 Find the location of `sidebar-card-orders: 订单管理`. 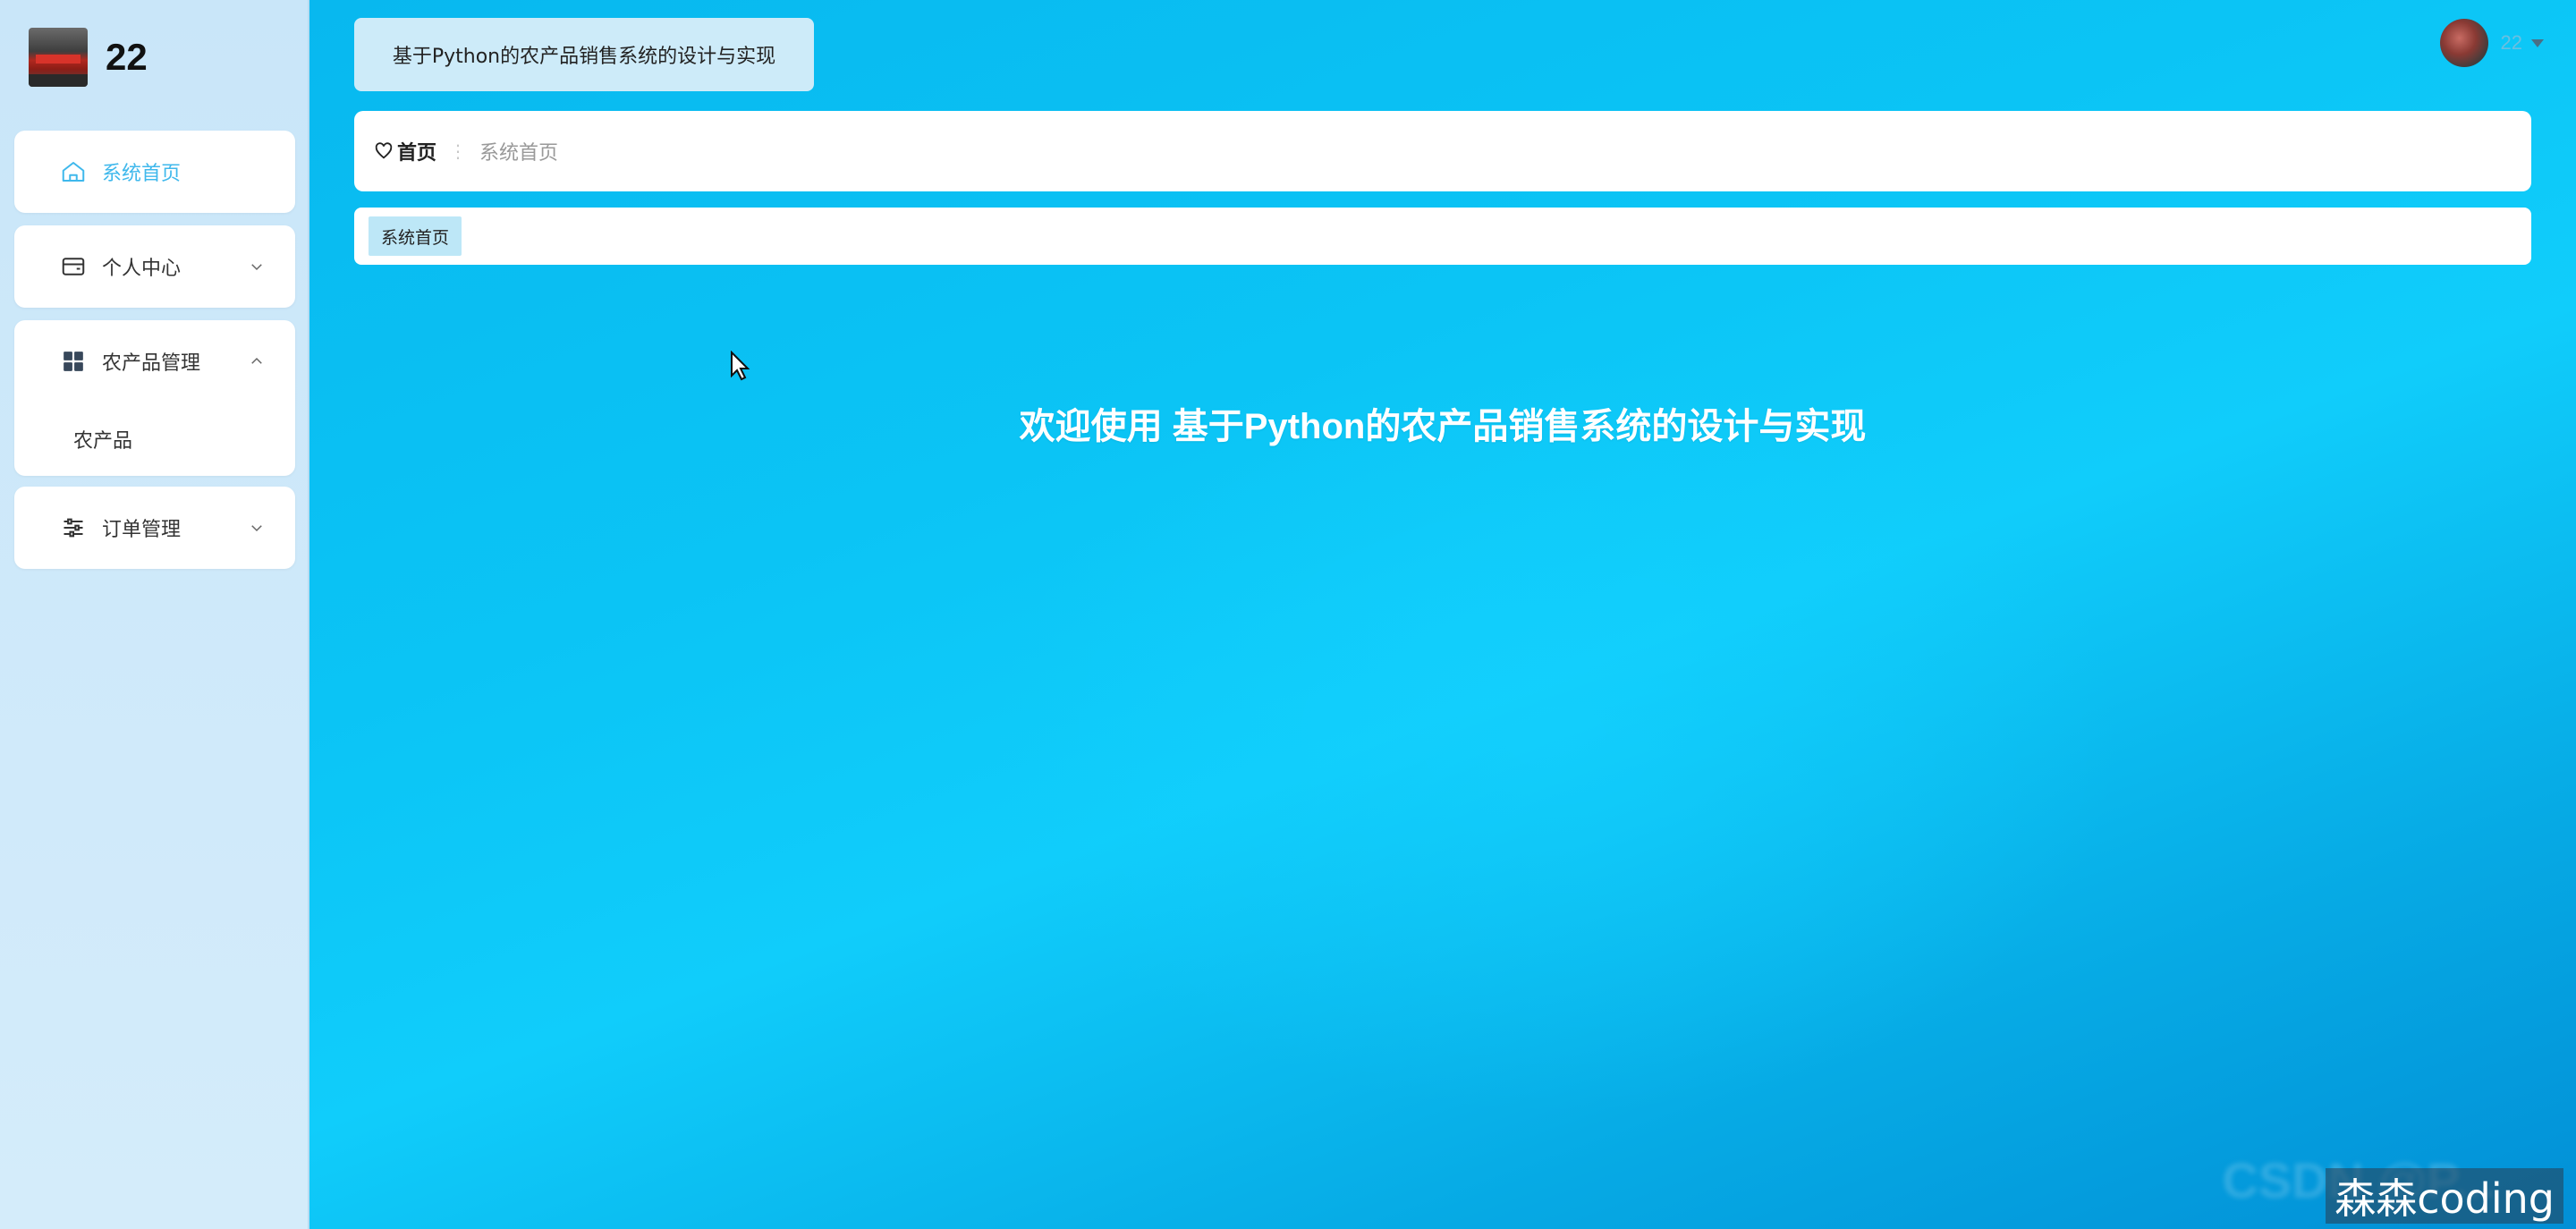

sidebar-card-orders: 订单管理 is located at coordinates (154, 528).